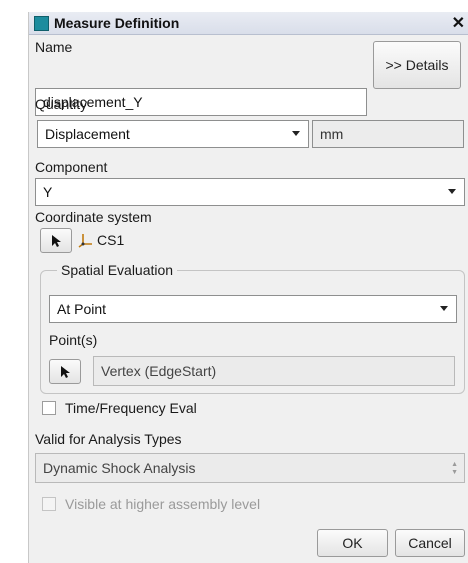  What do you see at coordinates (250, 192) in the screenshot?
I see `component-select: Y` at bounding box center [250, 192].